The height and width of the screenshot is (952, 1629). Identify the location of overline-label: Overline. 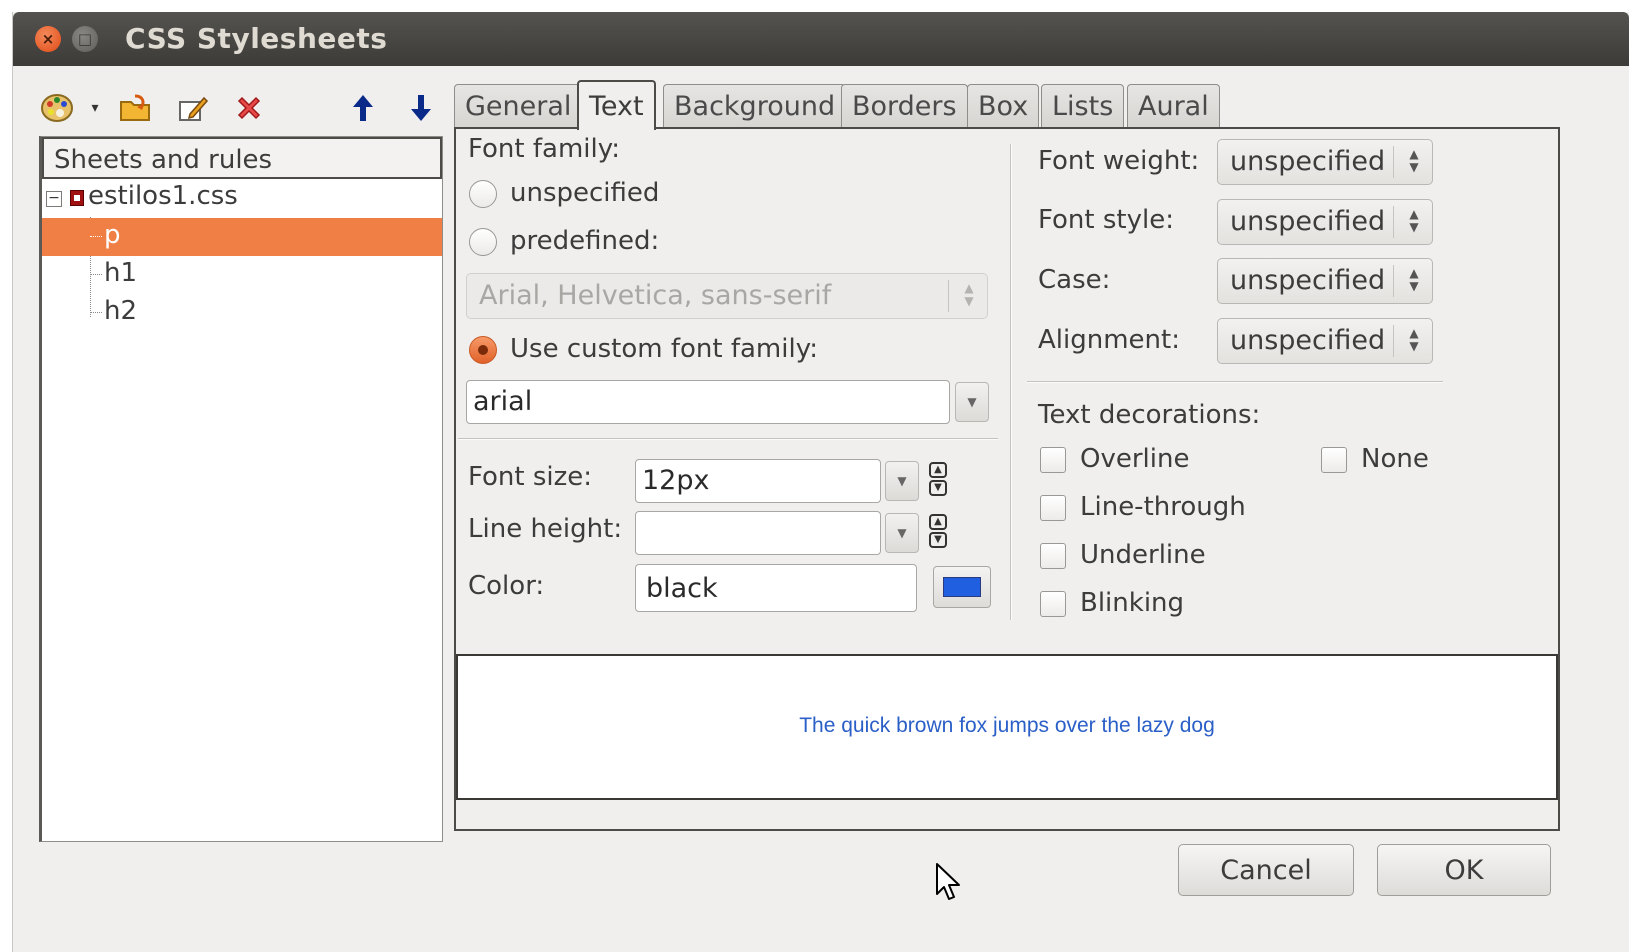
(1134, 459).